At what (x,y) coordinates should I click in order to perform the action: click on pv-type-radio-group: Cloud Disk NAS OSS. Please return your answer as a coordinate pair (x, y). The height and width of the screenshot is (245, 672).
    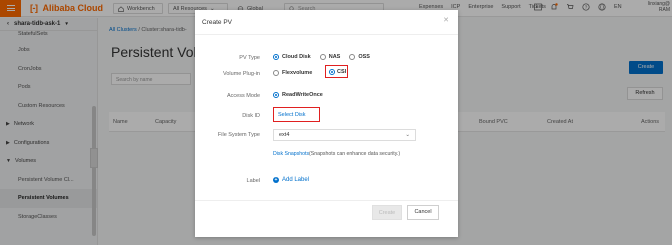
    Looking at the image, I should click on (324, 57).